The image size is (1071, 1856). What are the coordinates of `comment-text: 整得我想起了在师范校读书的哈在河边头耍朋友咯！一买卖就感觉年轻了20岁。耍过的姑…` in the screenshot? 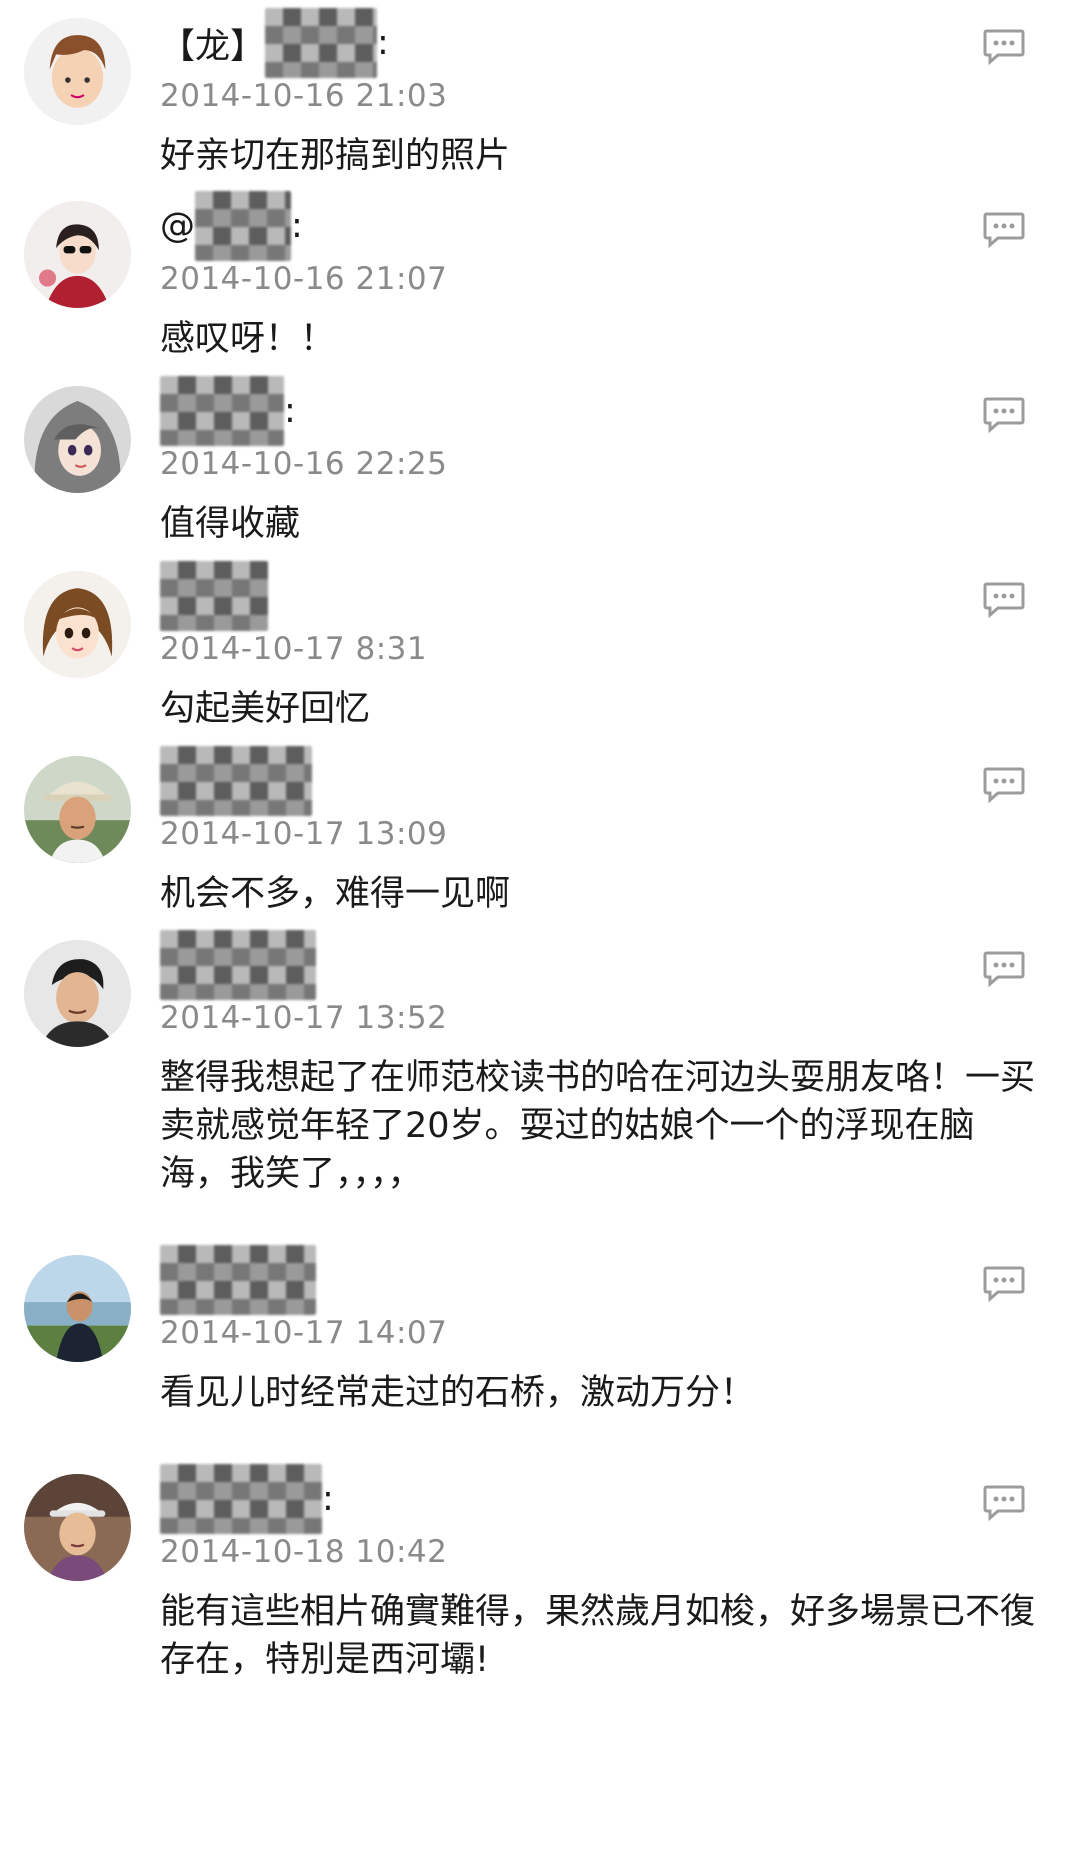 It's located at (598, 1126).